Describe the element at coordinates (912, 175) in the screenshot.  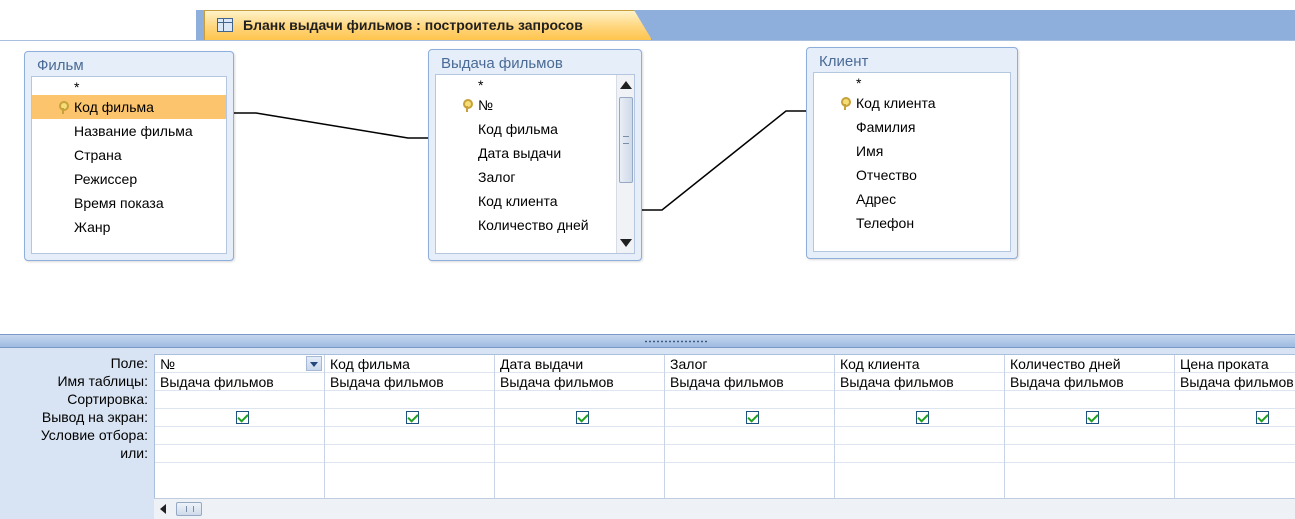
I see `field-client-patronymic: Отчество` at that location.